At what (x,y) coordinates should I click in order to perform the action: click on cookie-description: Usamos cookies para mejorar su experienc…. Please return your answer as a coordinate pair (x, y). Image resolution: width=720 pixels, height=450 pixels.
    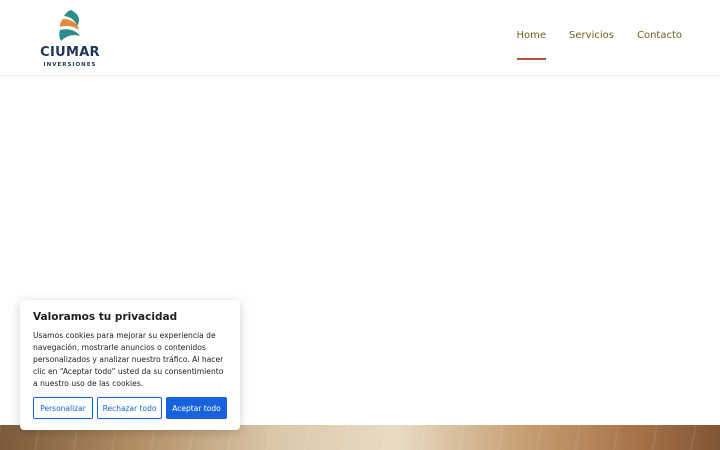
    Looking at the image, I should click on (128, 359).